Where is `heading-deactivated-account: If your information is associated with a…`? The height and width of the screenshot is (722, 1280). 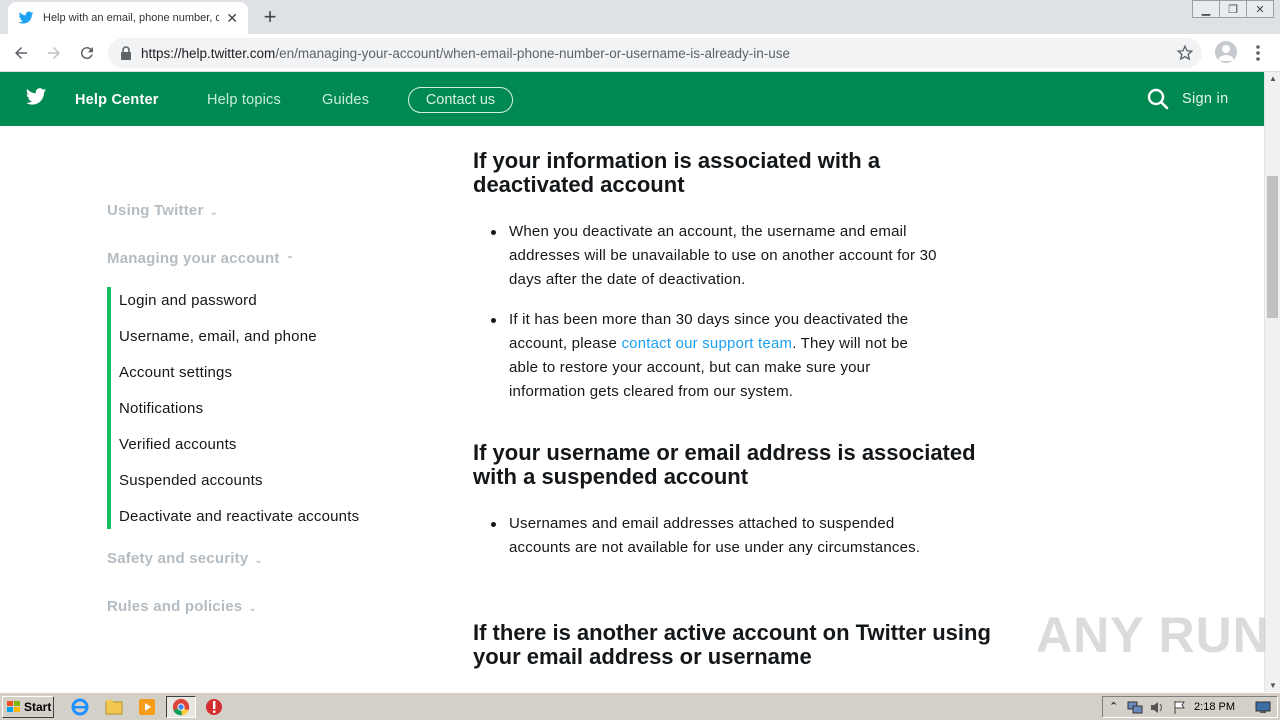
heading-deactivated-account: If your information is associated with a… is located at coordinates (677, 172).